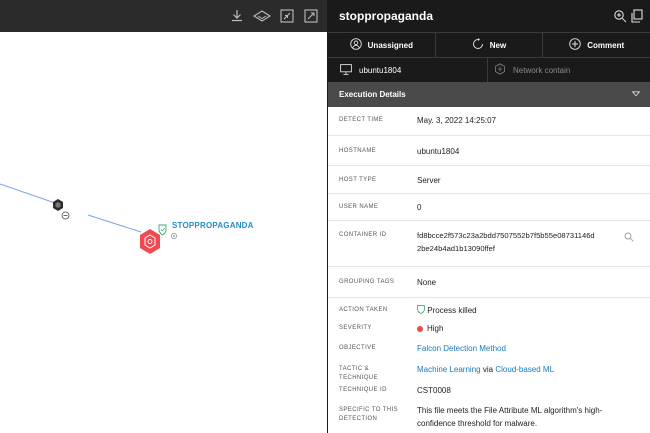  Describe the element at coordinates (408, 70) in the screenshot. I see `host-button: ubuntu1804` at that location.